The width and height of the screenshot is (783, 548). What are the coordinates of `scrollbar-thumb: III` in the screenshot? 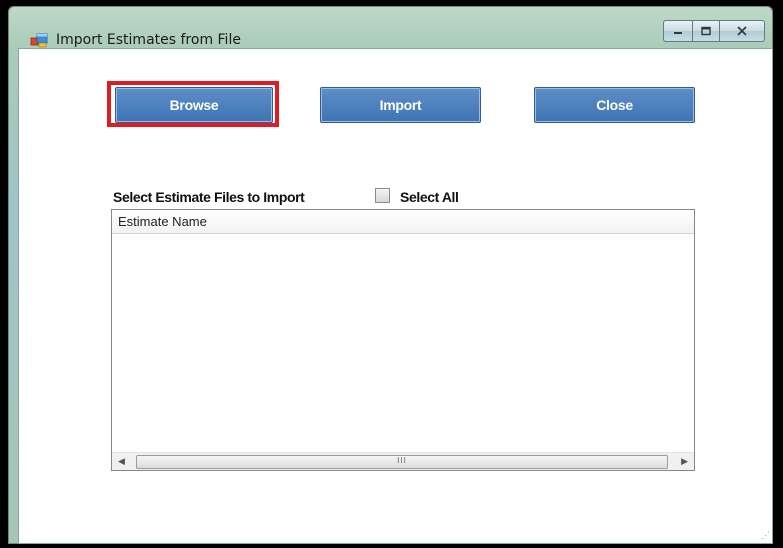 It's located at (402, 462).